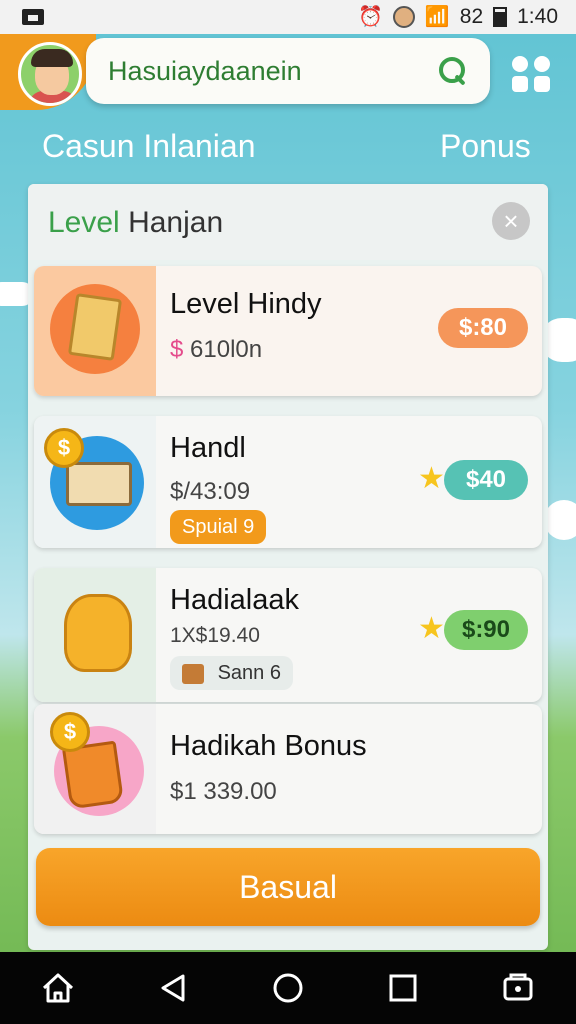  I want to click on app-header: Hasuiaydaanein, so click(288, 72).